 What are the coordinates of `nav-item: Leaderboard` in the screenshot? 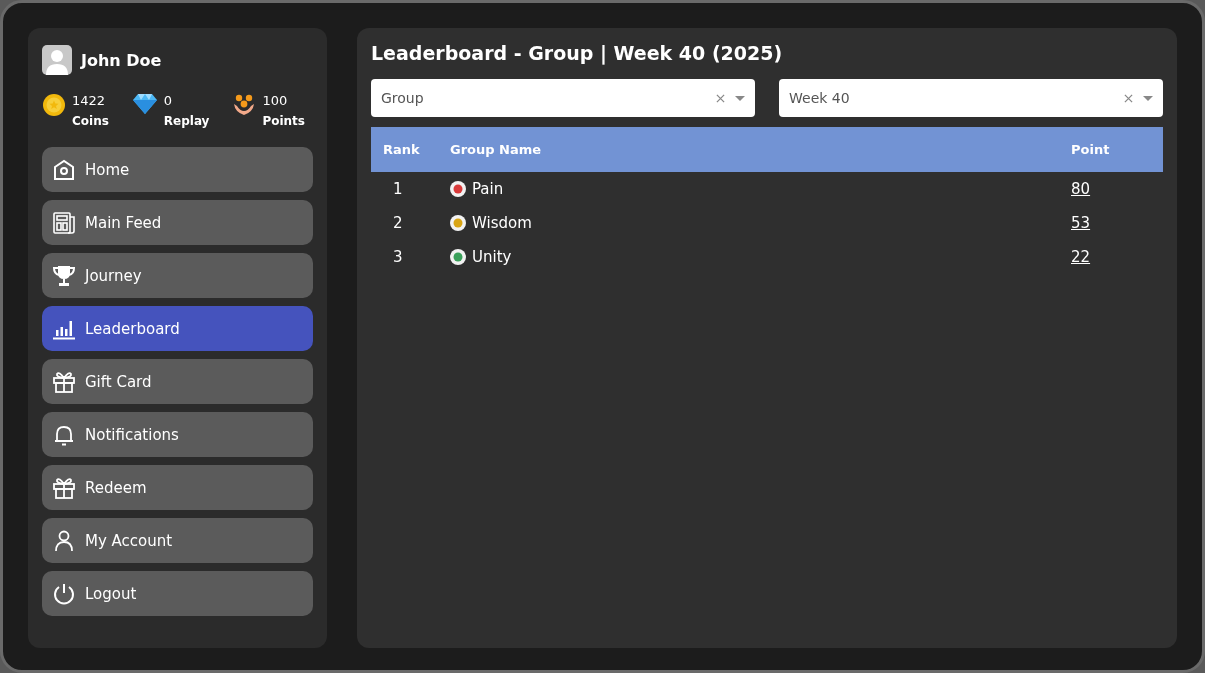 It's located at (177, 328).